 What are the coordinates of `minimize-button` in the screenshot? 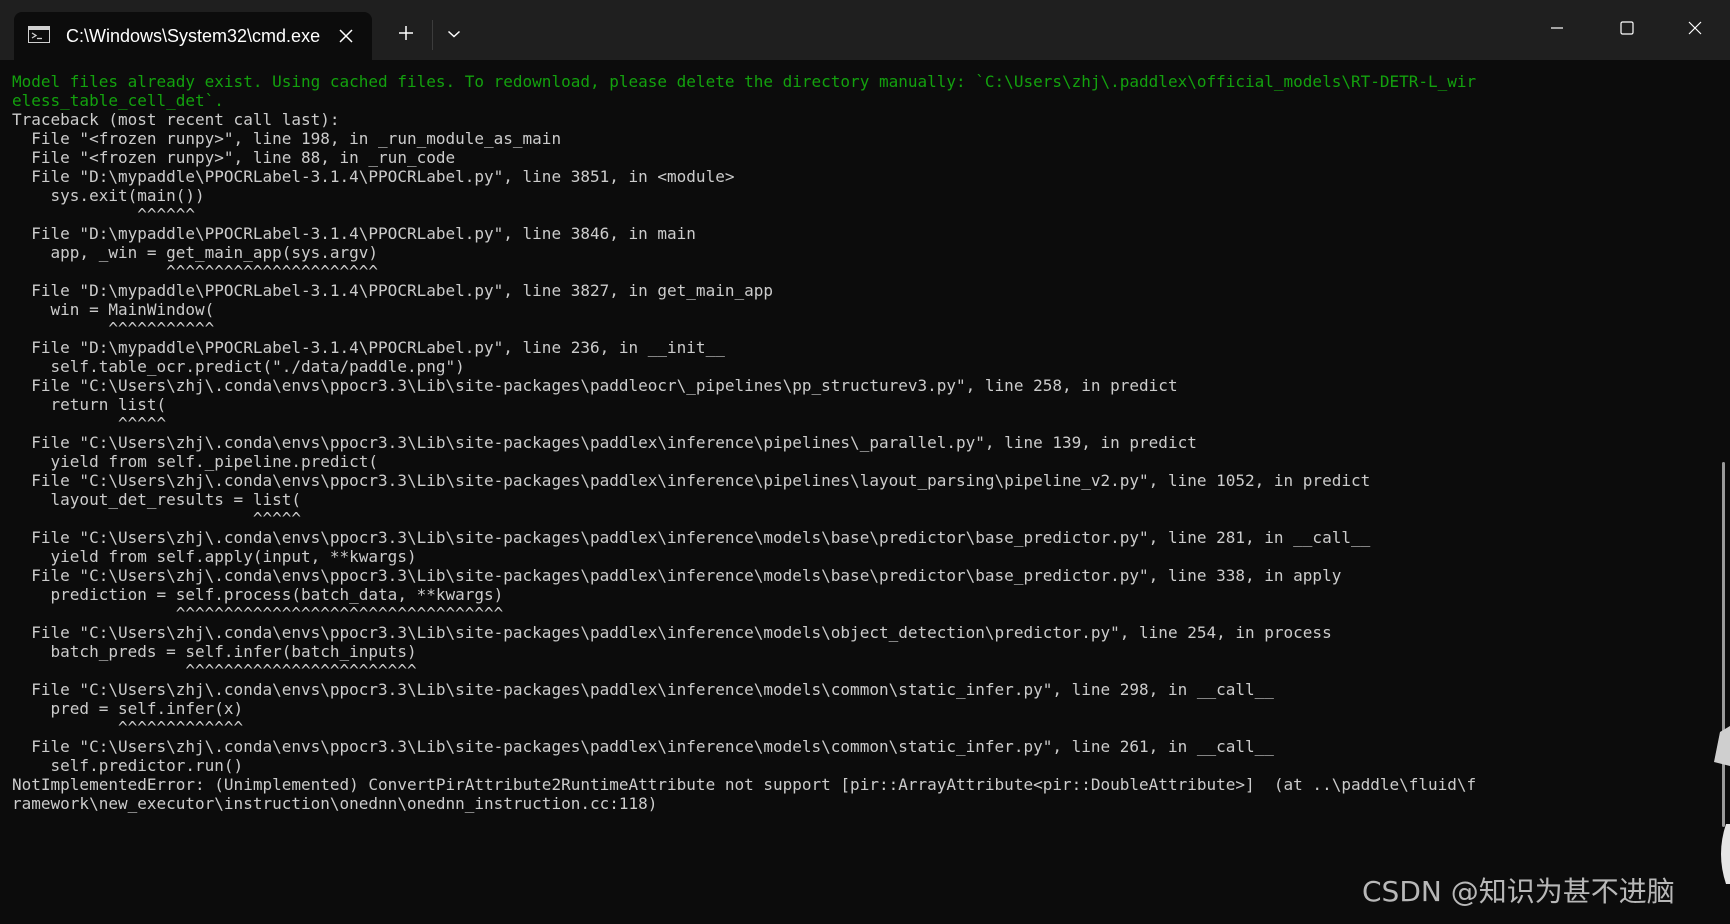 It's located at (1557, 30).